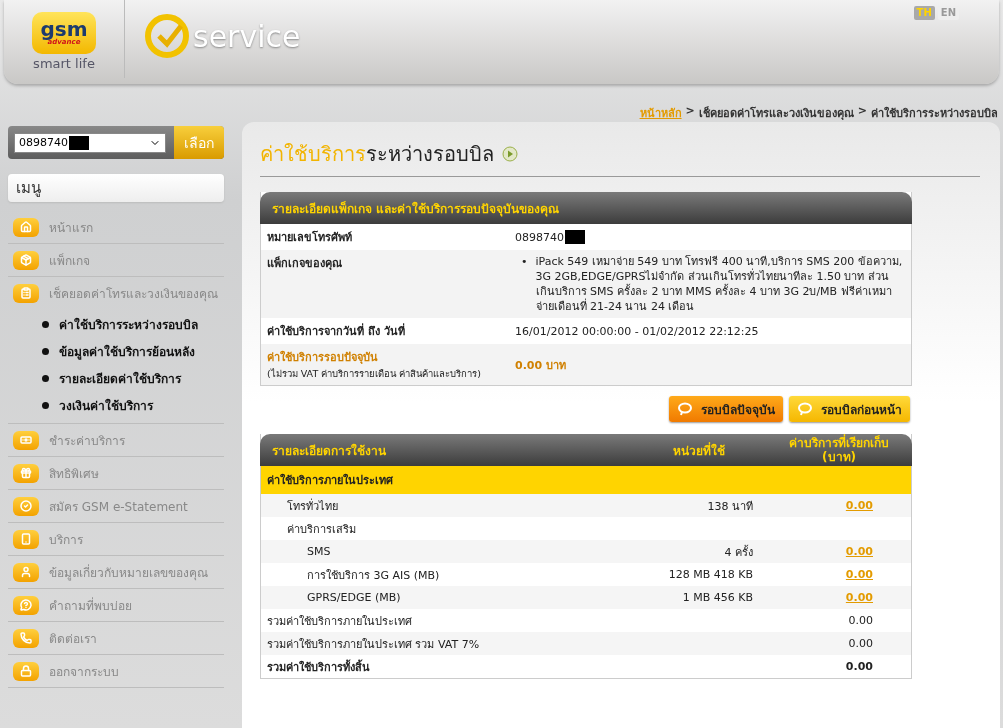 This screenshot has width=1003, height=728. Describe the element at coordinates (167, 36) in the screenshot. I see `e-logo-icon` at that location.